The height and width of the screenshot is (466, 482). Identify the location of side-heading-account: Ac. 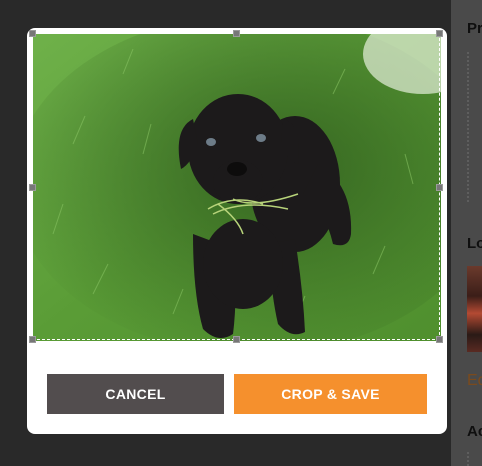
(474, 431).